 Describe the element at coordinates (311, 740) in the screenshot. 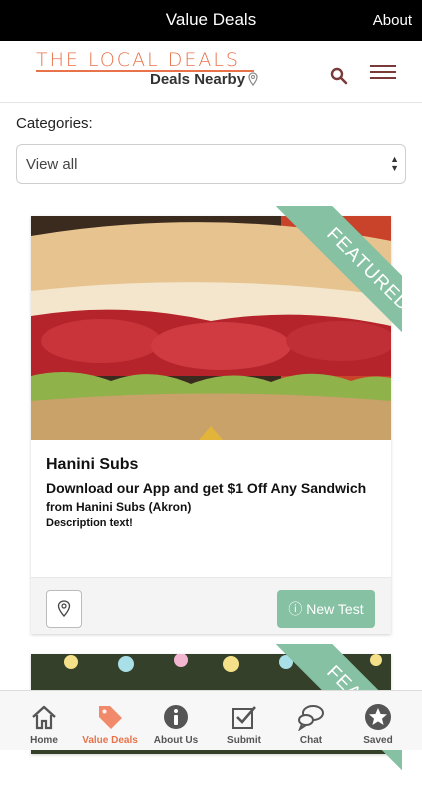

I see `tab-label: Chat` at that location.